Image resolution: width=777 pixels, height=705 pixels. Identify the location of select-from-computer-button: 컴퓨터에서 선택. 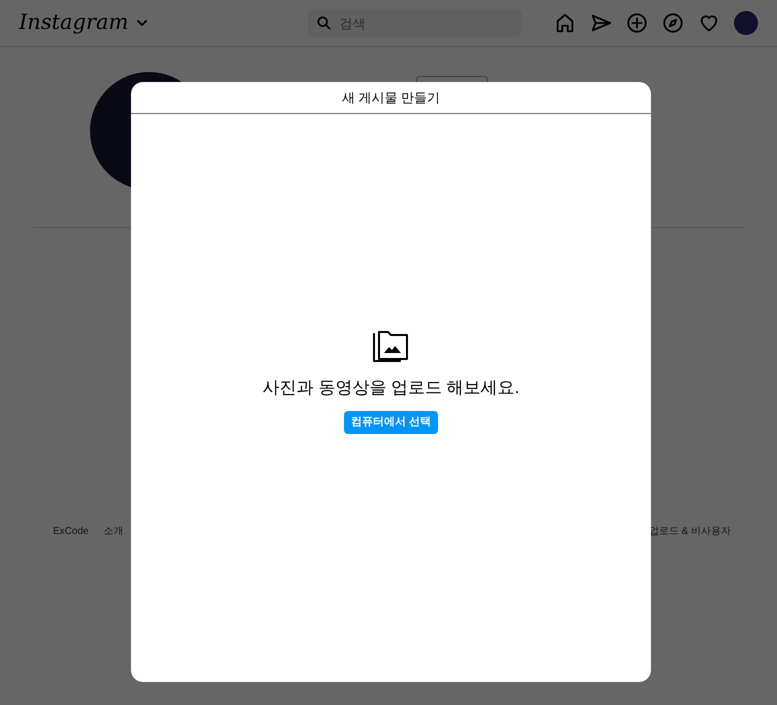
(391, 422).